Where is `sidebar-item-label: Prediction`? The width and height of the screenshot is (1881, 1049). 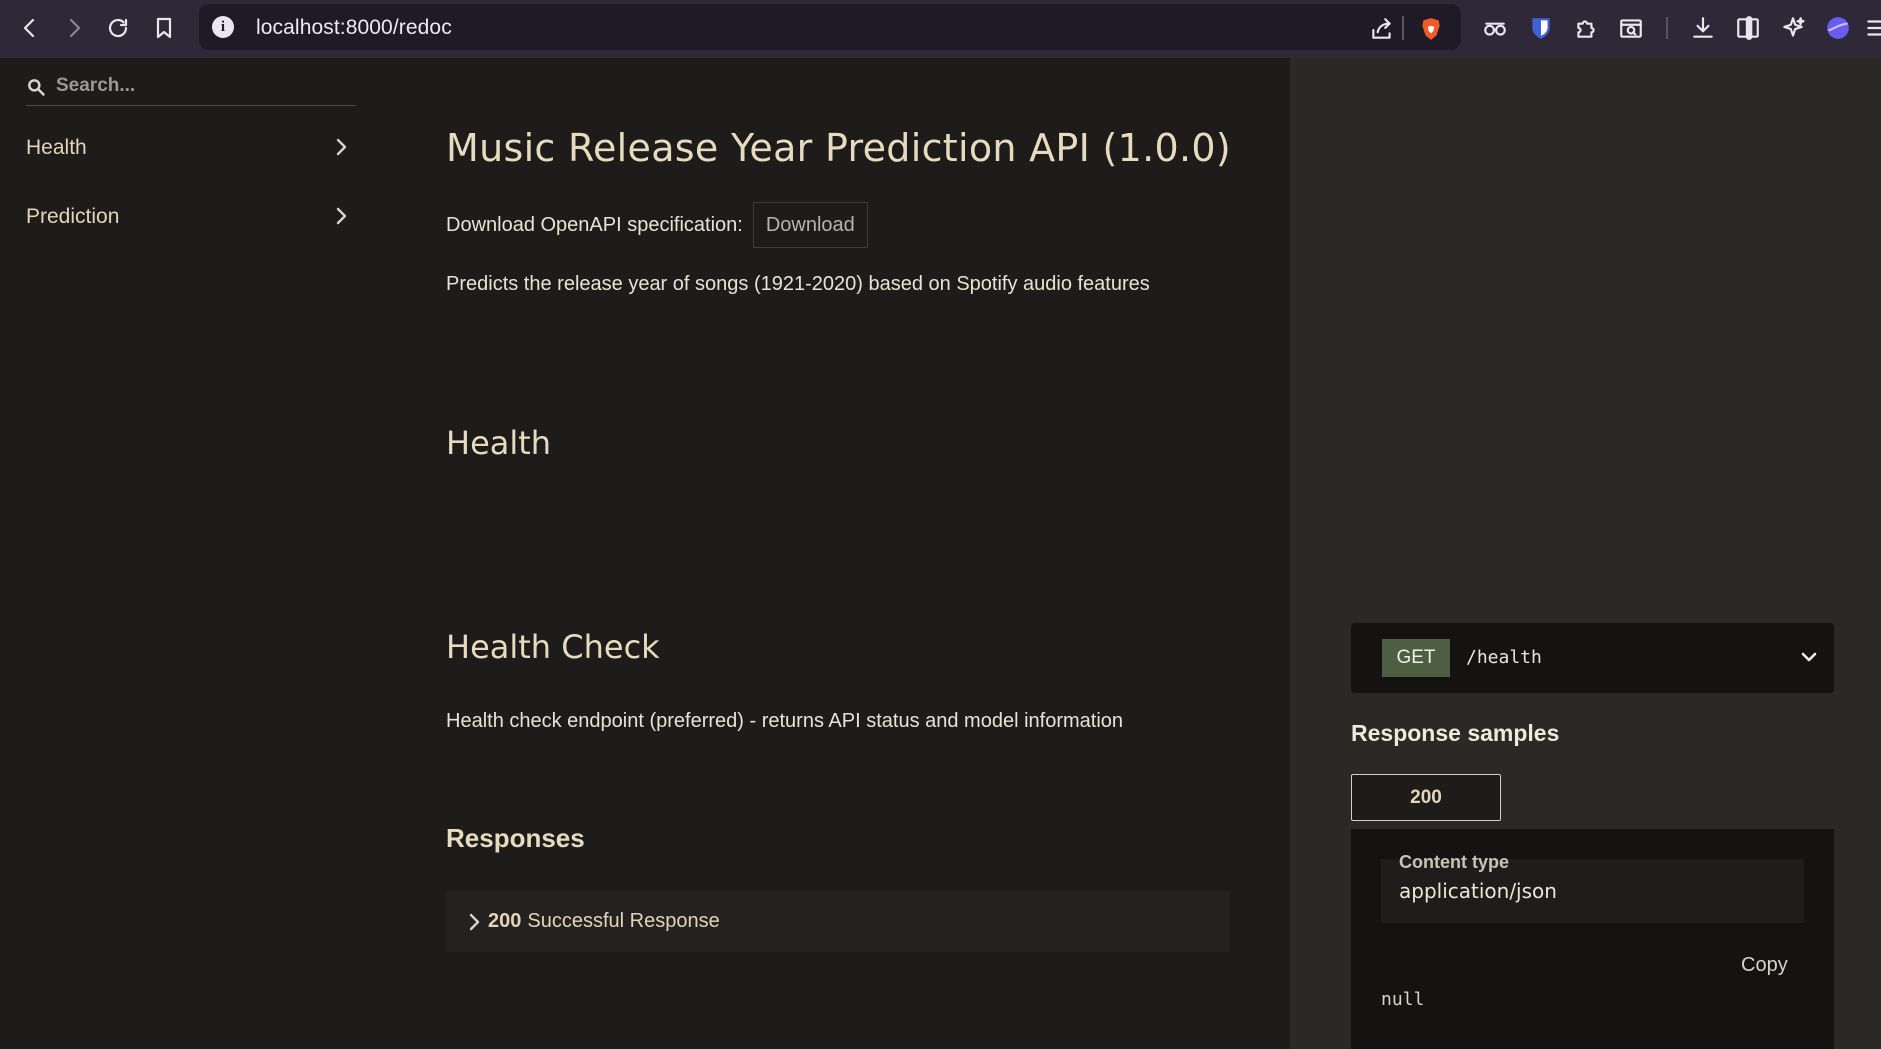
sidebar-item-label: Prediction is located at coordinates (73, 216).